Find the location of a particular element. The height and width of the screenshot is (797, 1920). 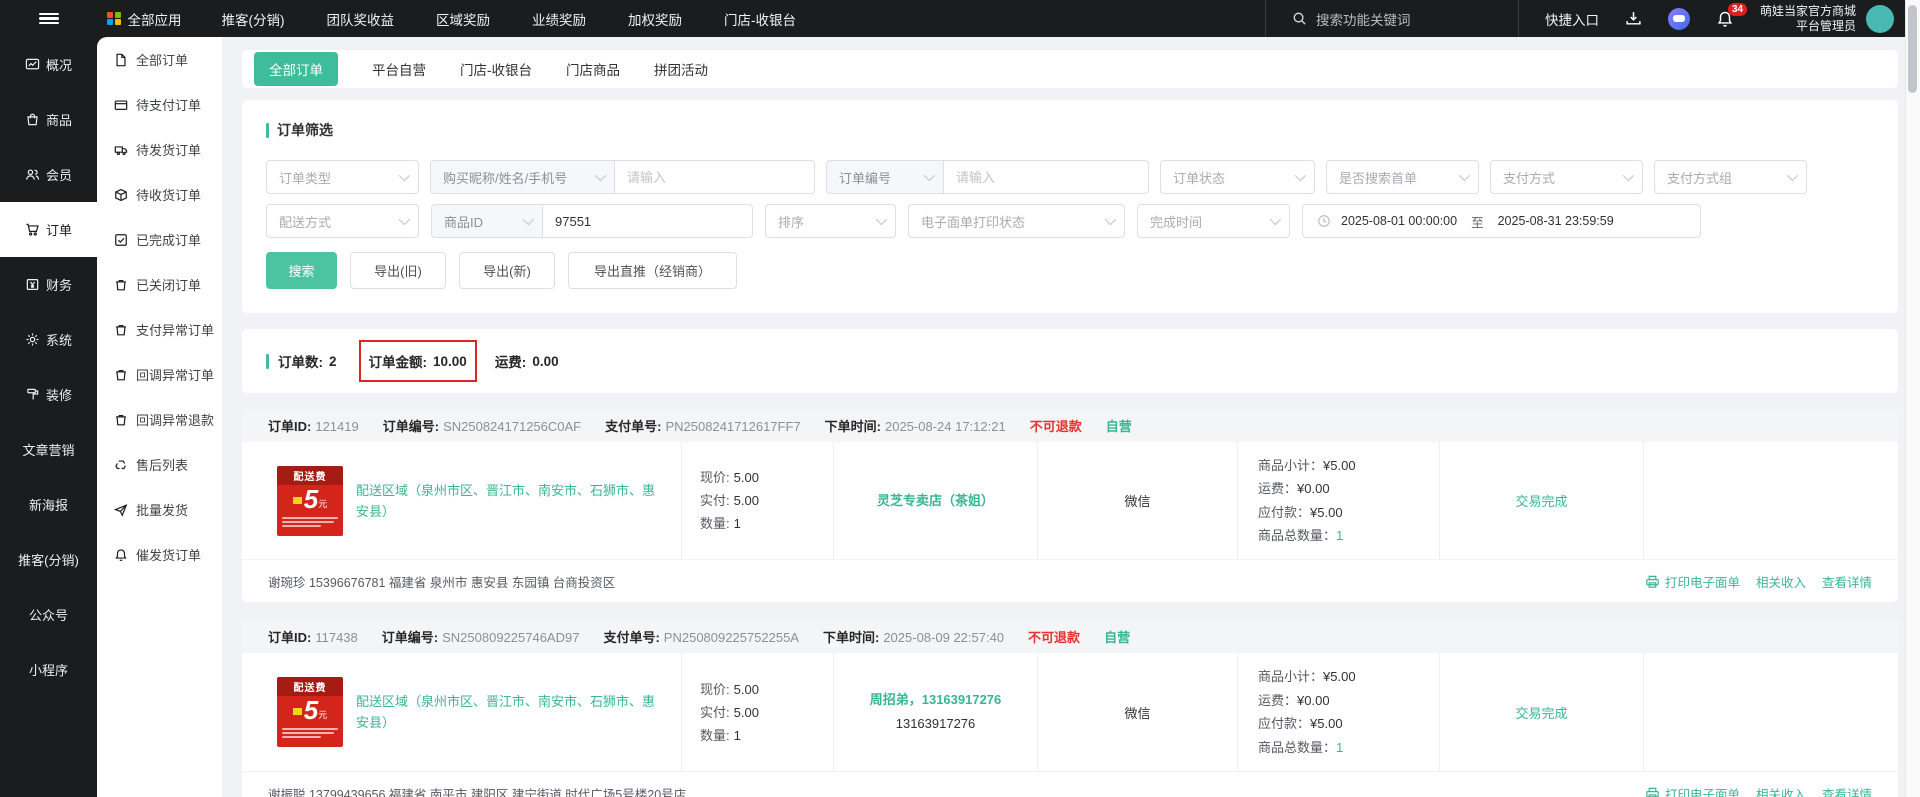

eorder-print-status-select: 电子面单打印状态 is located at coordinates (1016, 221).